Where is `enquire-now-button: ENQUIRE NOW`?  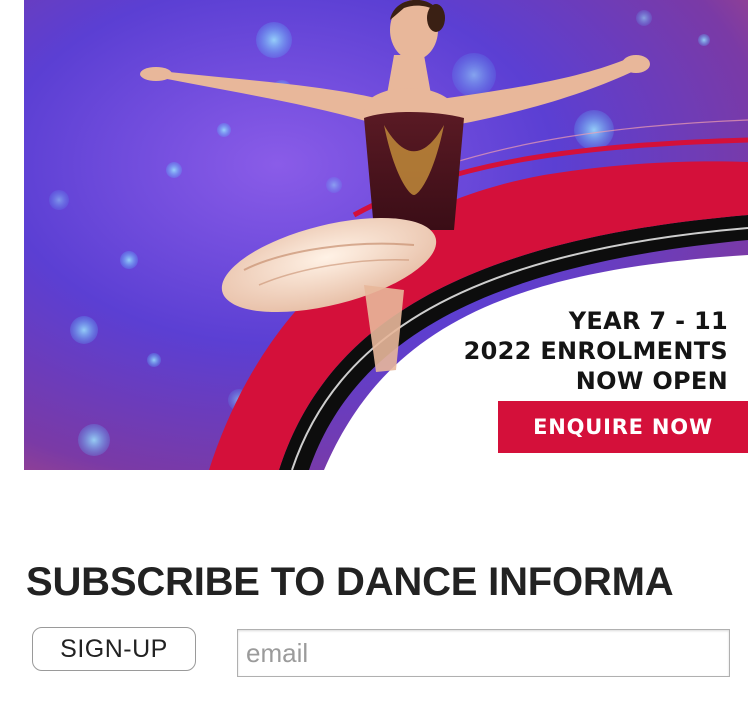 enquire-now-button: ENQUIRE NOW is located at coordinates (623, 427).